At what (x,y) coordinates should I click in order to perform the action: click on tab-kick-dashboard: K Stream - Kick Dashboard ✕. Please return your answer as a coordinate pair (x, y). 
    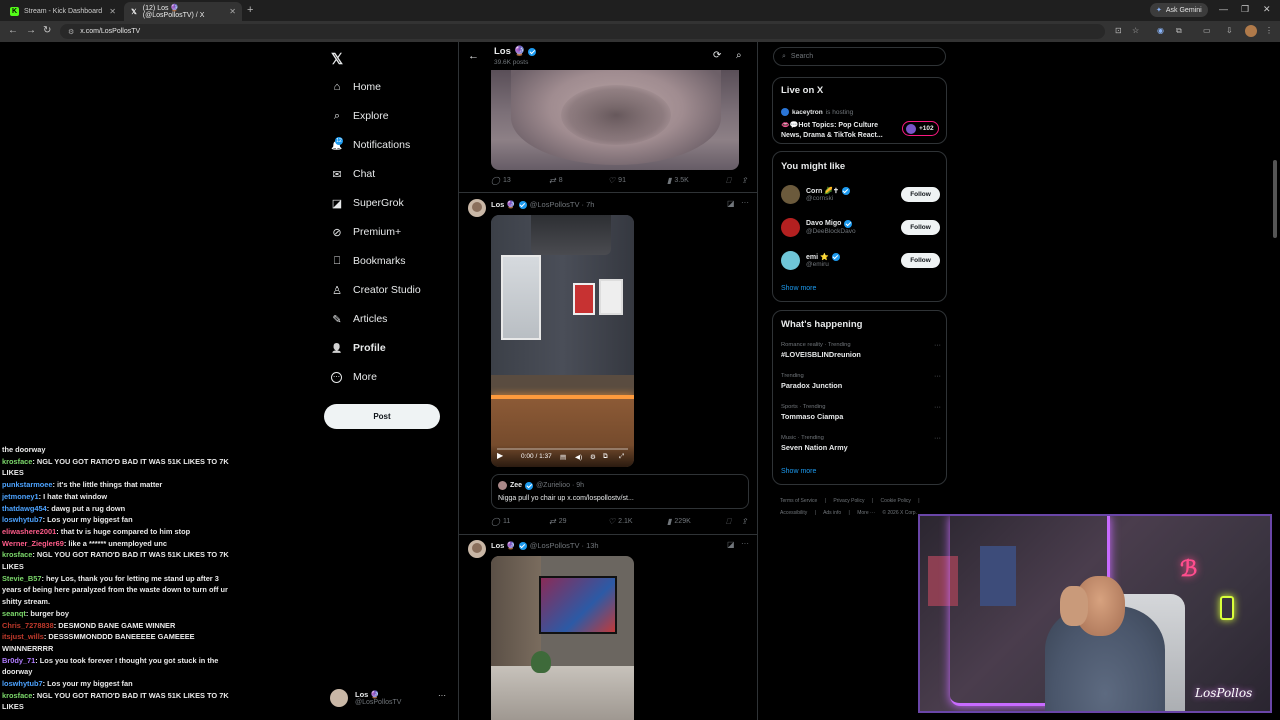
    Looking at the image, I should click on (63, 11).